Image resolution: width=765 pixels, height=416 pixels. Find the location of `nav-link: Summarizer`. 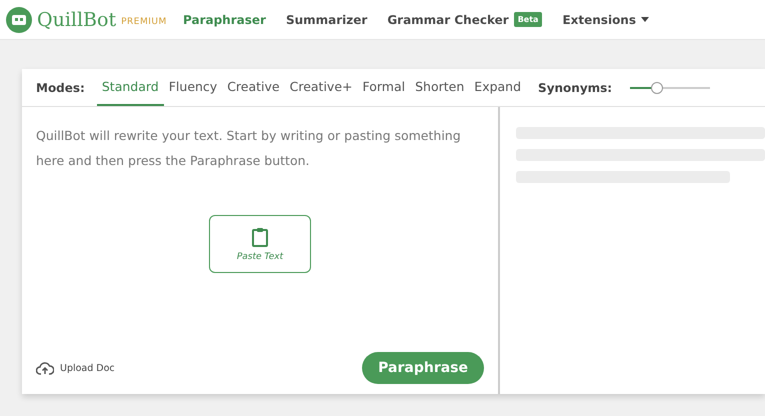

nav-link: Summarizer is located at coordinates (327, 19).